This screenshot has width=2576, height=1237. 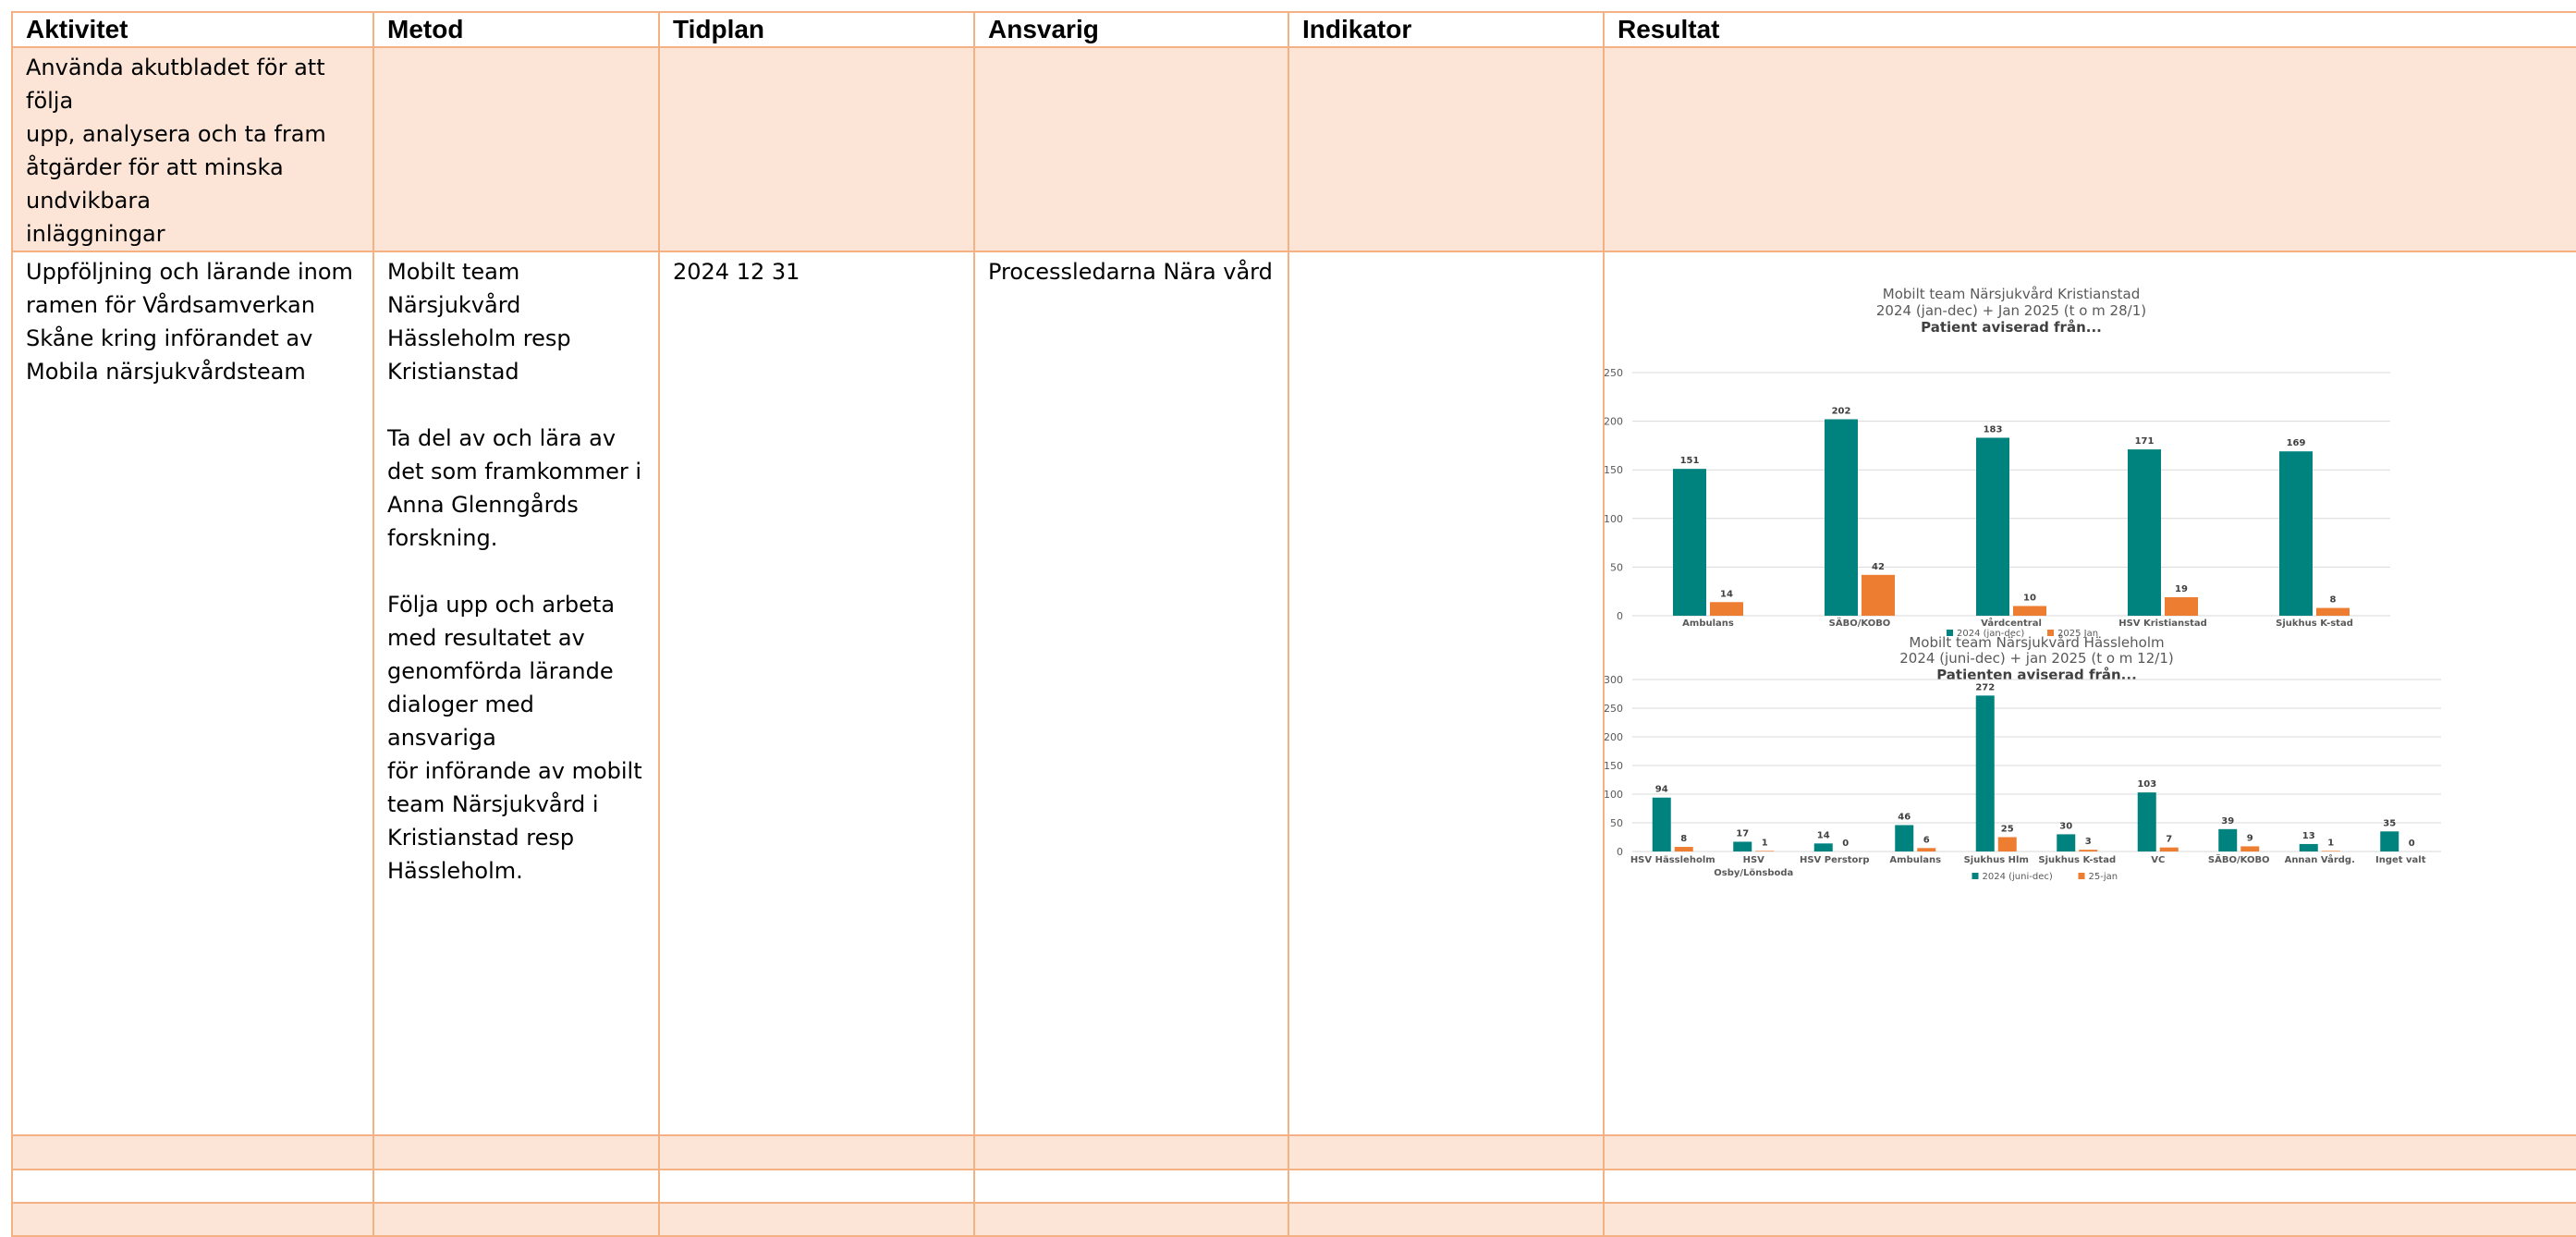 I want to click on chart2-legend-label: 25-jan, so click(x=2103, y=877).